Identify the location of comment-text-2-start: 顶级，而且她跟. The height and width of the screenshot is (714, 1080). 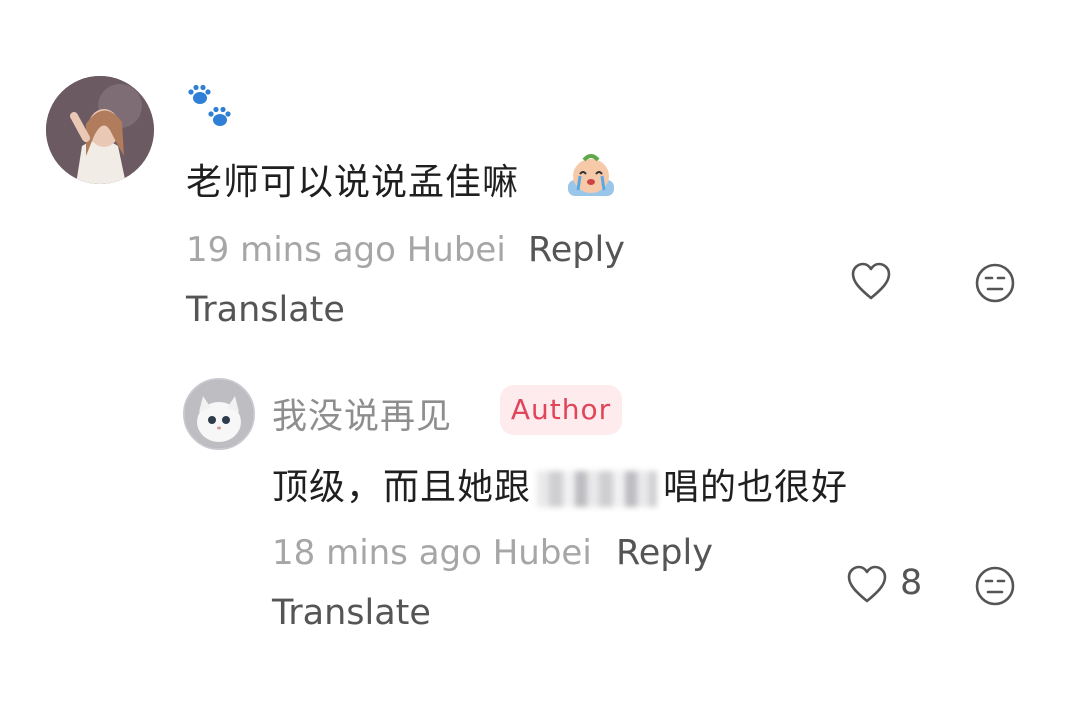
(402, 487).